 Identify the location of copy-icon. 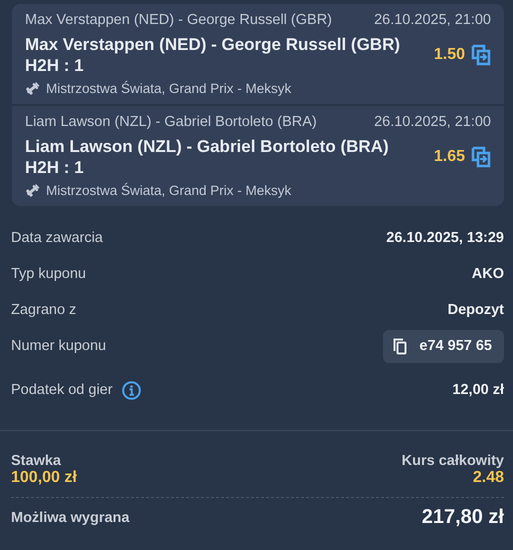
(400, 346).